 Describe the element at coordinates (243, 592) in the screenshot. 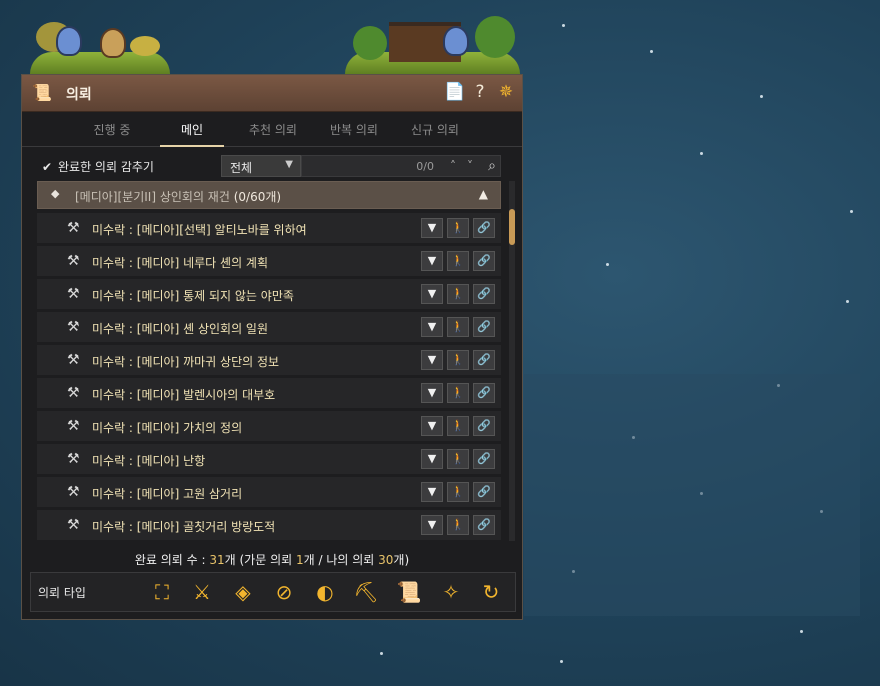

I see `life-icon: ◈` at that location.